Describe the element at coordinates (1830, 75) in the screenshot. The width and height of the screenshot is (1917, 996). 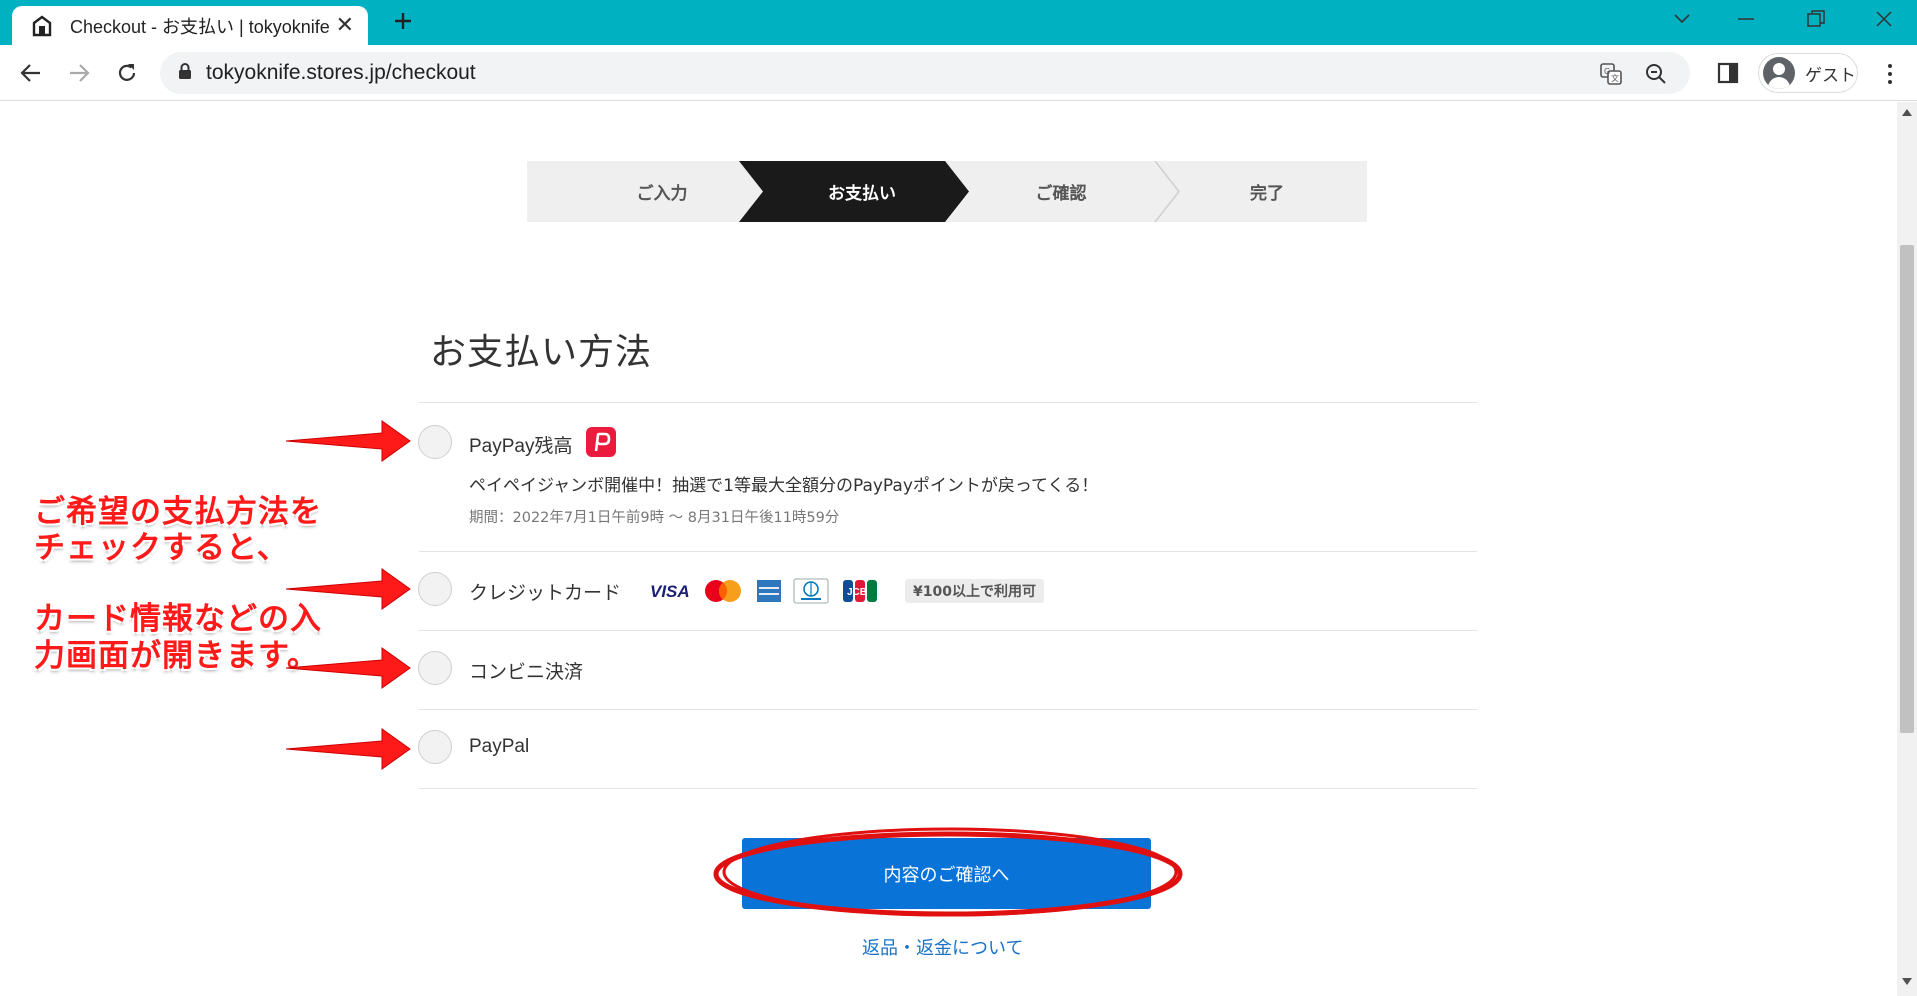
I see `profile-name: ゲスト` at that location.